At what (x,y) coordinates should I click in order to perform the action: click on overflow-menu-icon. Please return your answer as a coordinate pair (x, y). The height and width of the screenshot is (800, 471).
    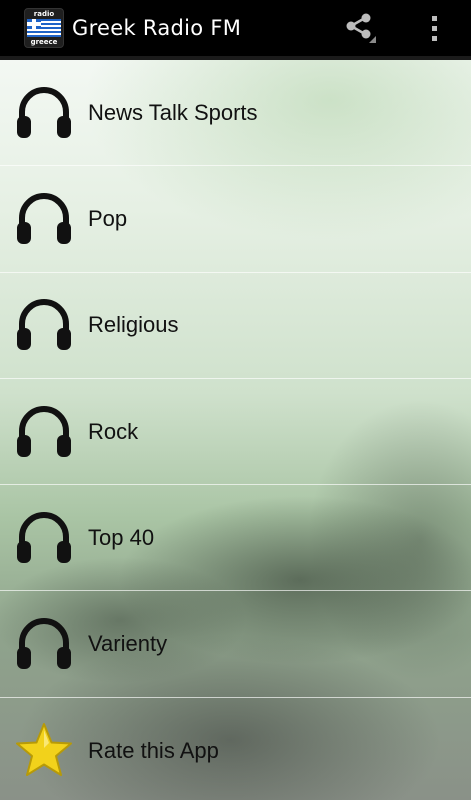
    Looking at the image, I should click on (434, 28).